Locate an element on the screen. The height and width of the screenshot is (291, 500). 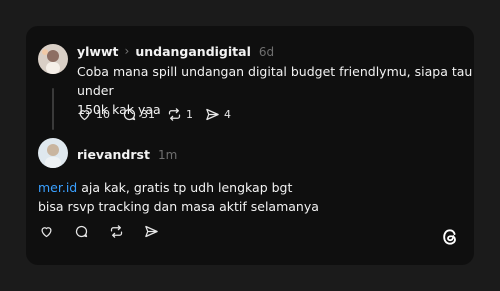
reply-text-fragment: aja kak, gratis tp udh lengkap bgt is located at coordinates (185, 187).